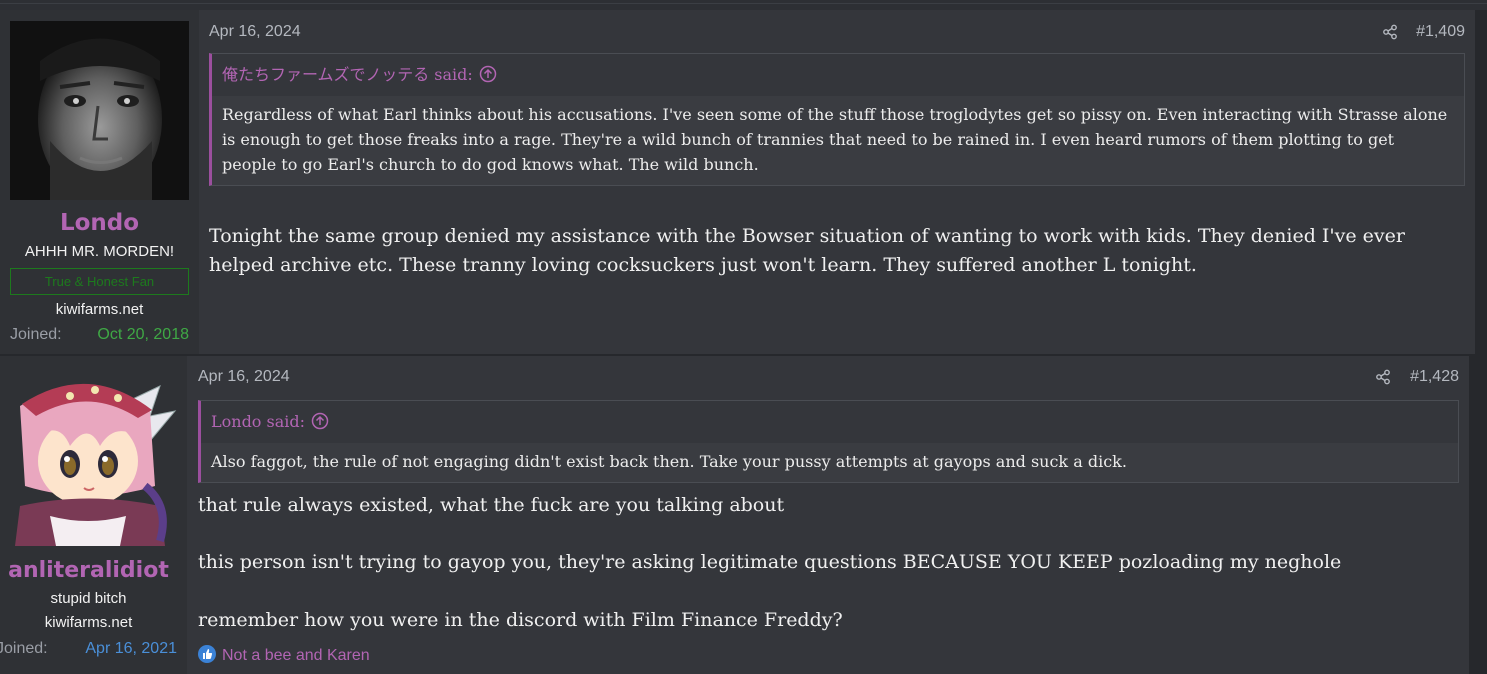 This screenshot has width=1487, height=674. Describe the element at coordinates (131, 648) in the screenshot. I see `joined-date: Apr 16, 2021` at that location.